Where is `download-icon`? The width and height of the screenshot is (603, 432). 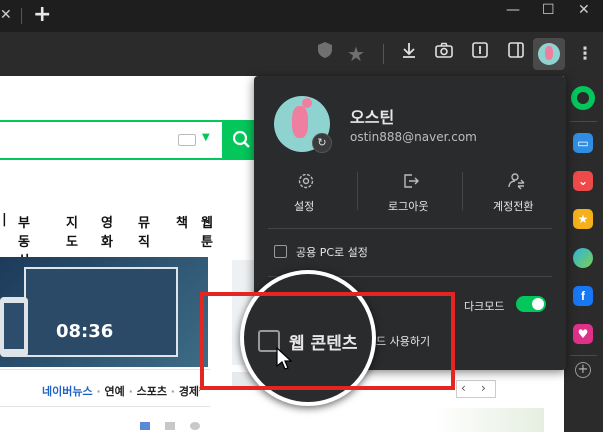 download-icon is located at coordinates (409, 54).